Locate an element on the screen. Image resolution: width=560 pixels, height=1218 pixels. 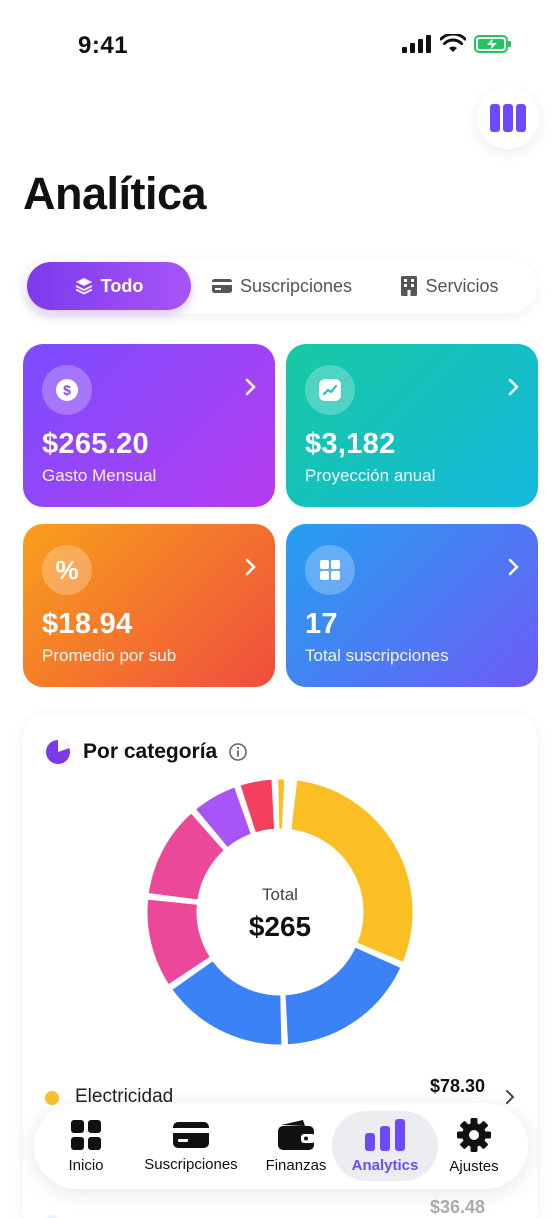
filter-tabs: Todo Suscripciones Servicios is located at coordinates (280, 286).